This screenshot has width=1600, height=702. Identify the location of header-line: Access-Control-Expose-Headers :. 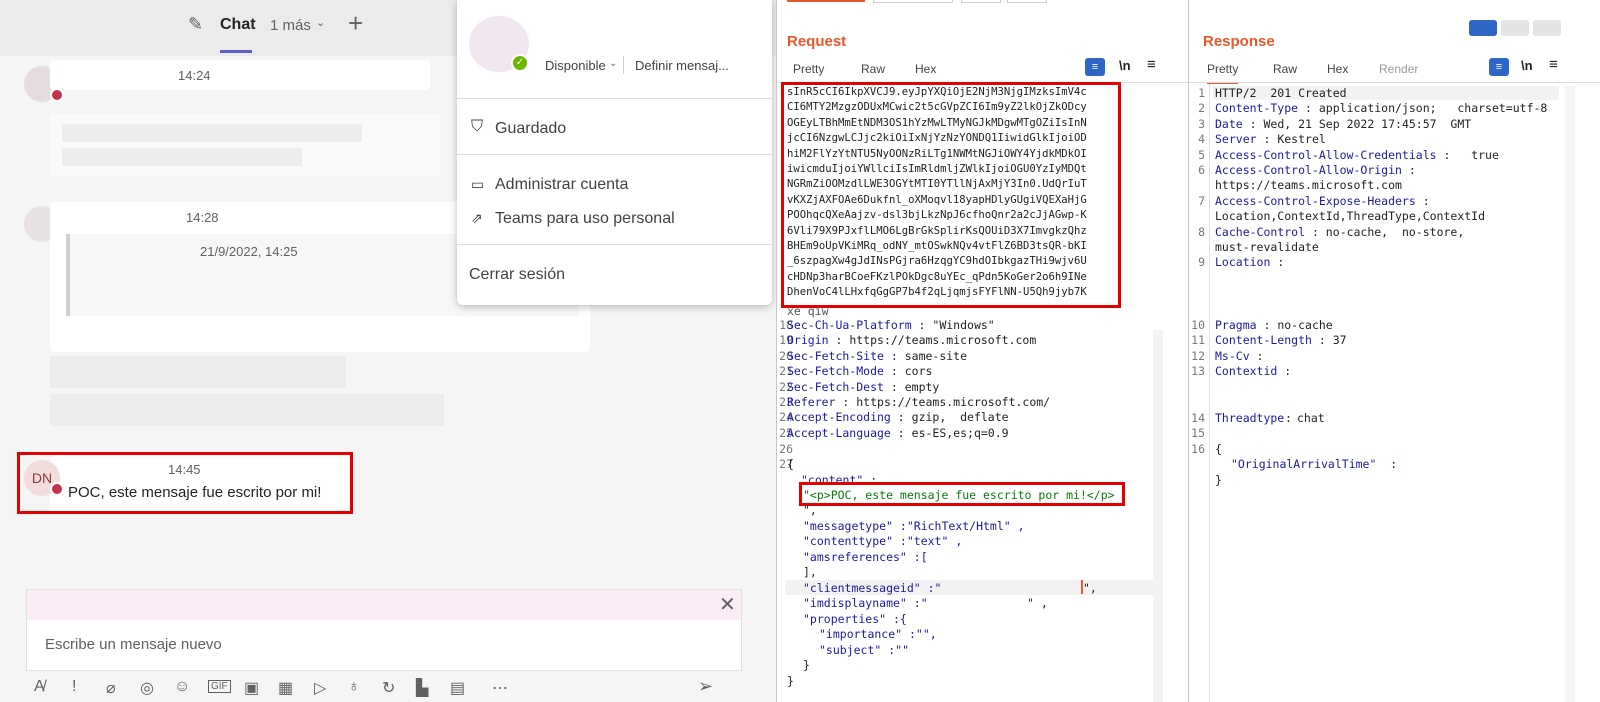
(1326, 201).